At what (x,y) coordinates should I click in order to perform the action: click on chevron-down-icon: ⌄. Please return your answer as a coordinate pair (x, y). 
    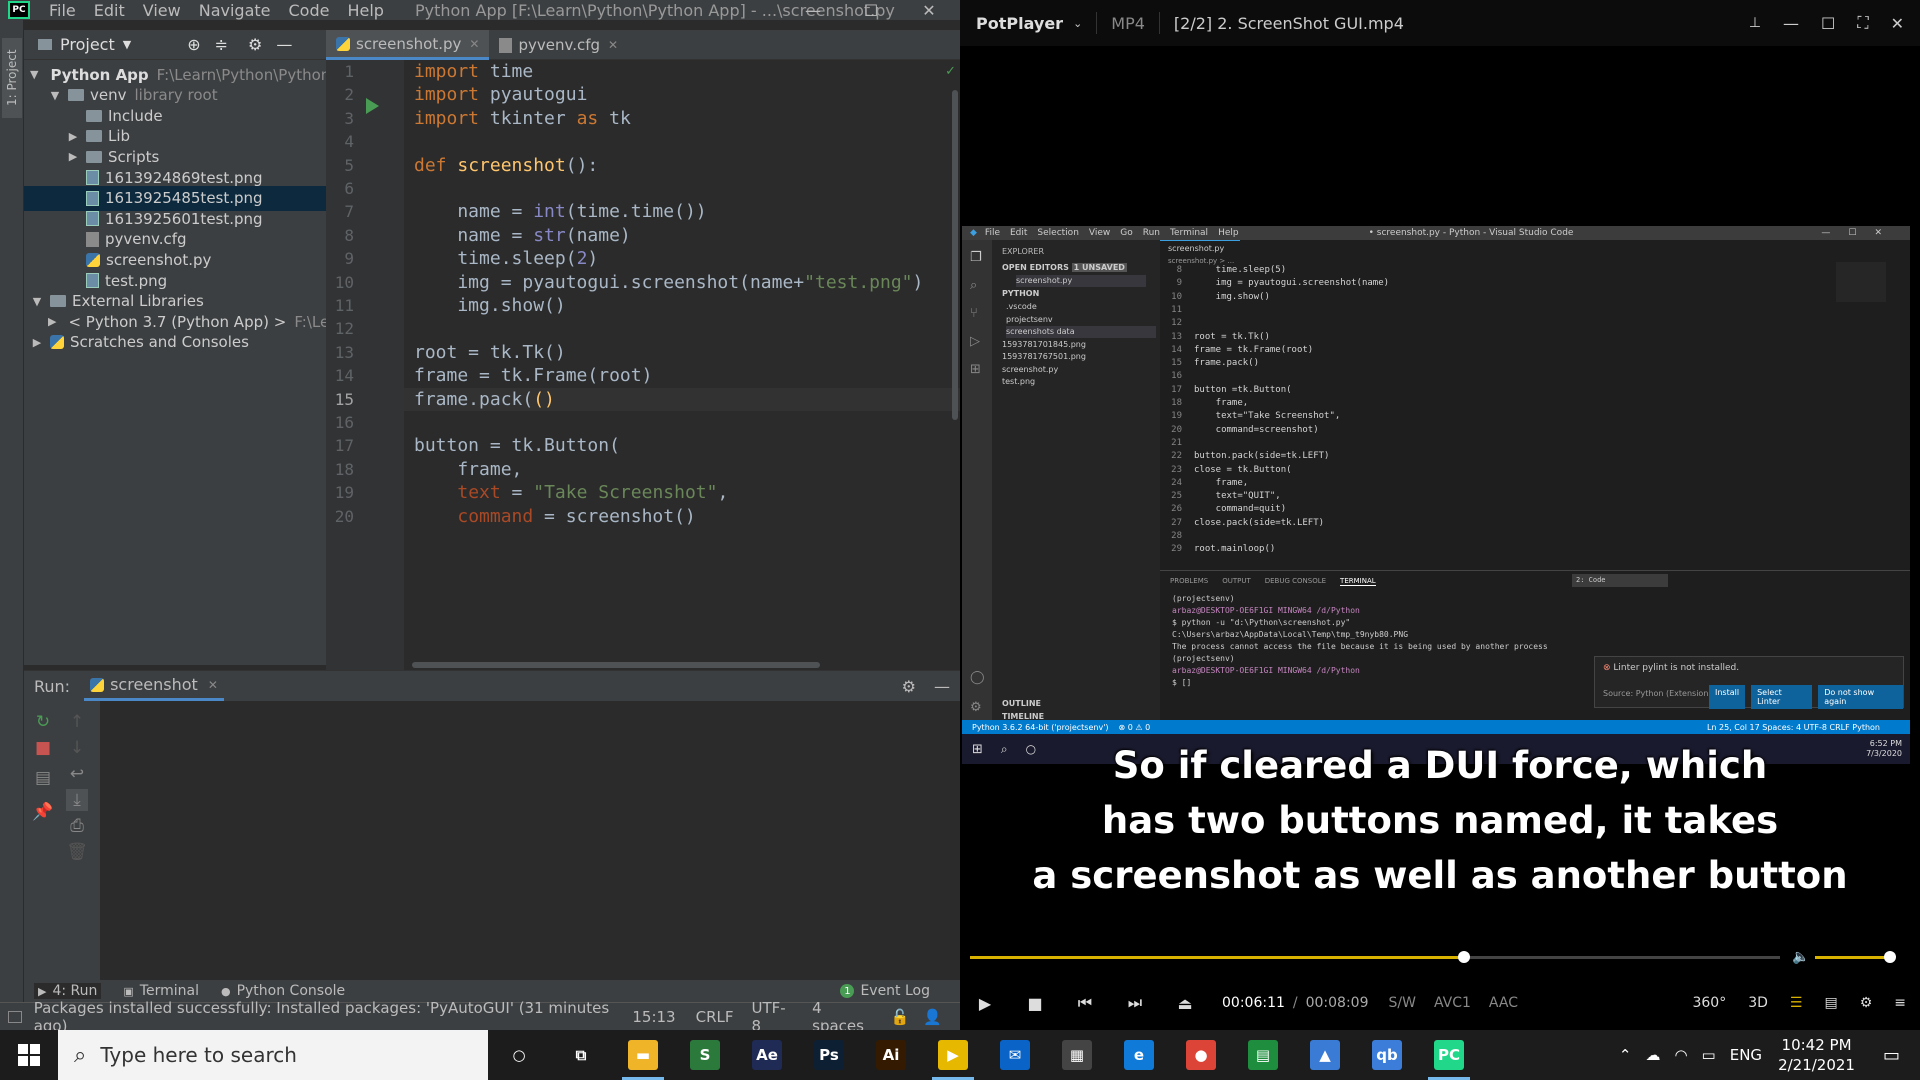
    Looking at the image, I should click on (1077, 23).